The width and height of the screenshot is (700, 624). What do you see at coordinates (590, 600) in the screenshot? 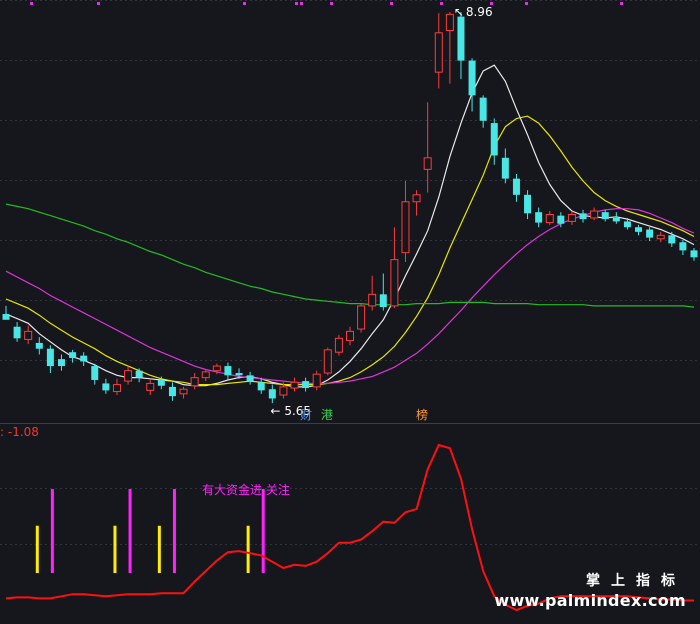
I see `watermark-url: www.palmindex.com` at bounding box center [590, 600].